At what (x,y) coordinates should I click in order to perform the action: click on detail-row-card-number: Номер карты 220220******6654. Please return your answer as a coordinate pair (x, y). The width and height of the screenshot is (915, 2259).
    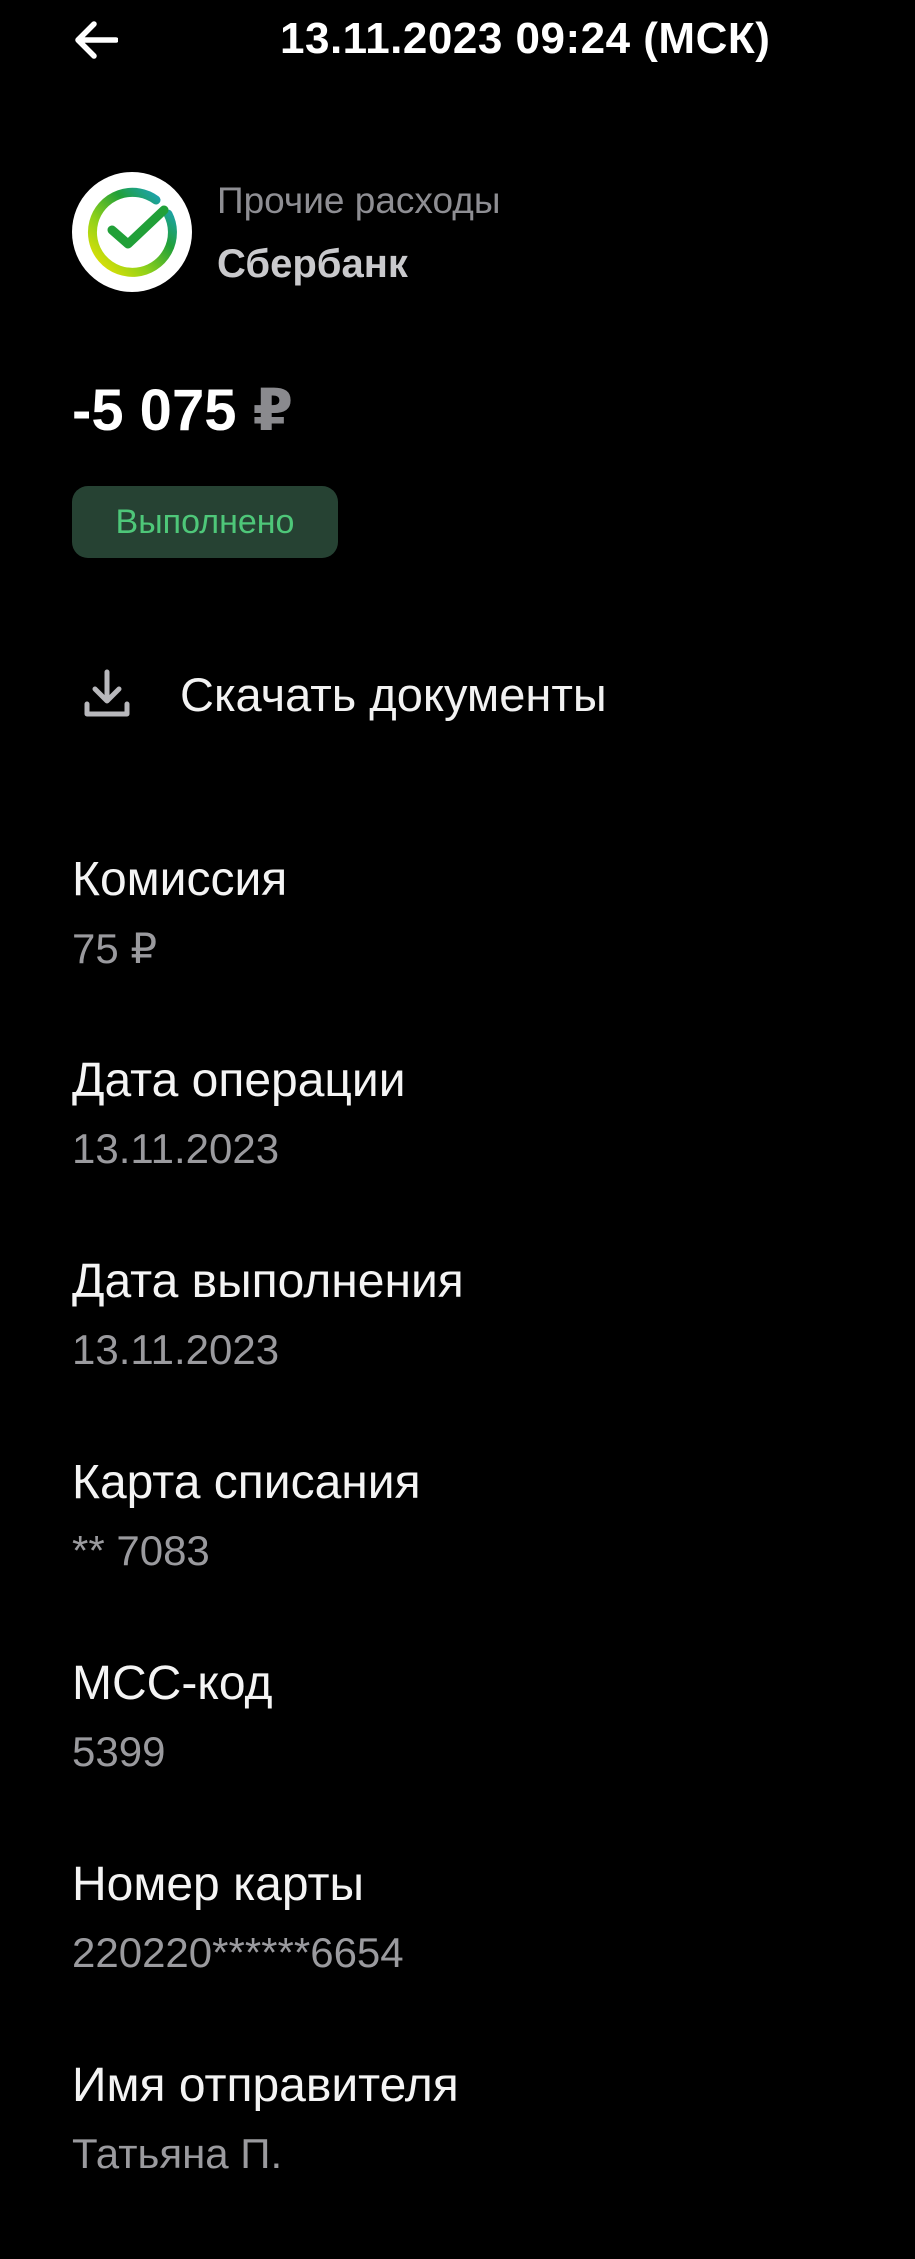
    Looking at the image, I should click on (472, 1957).